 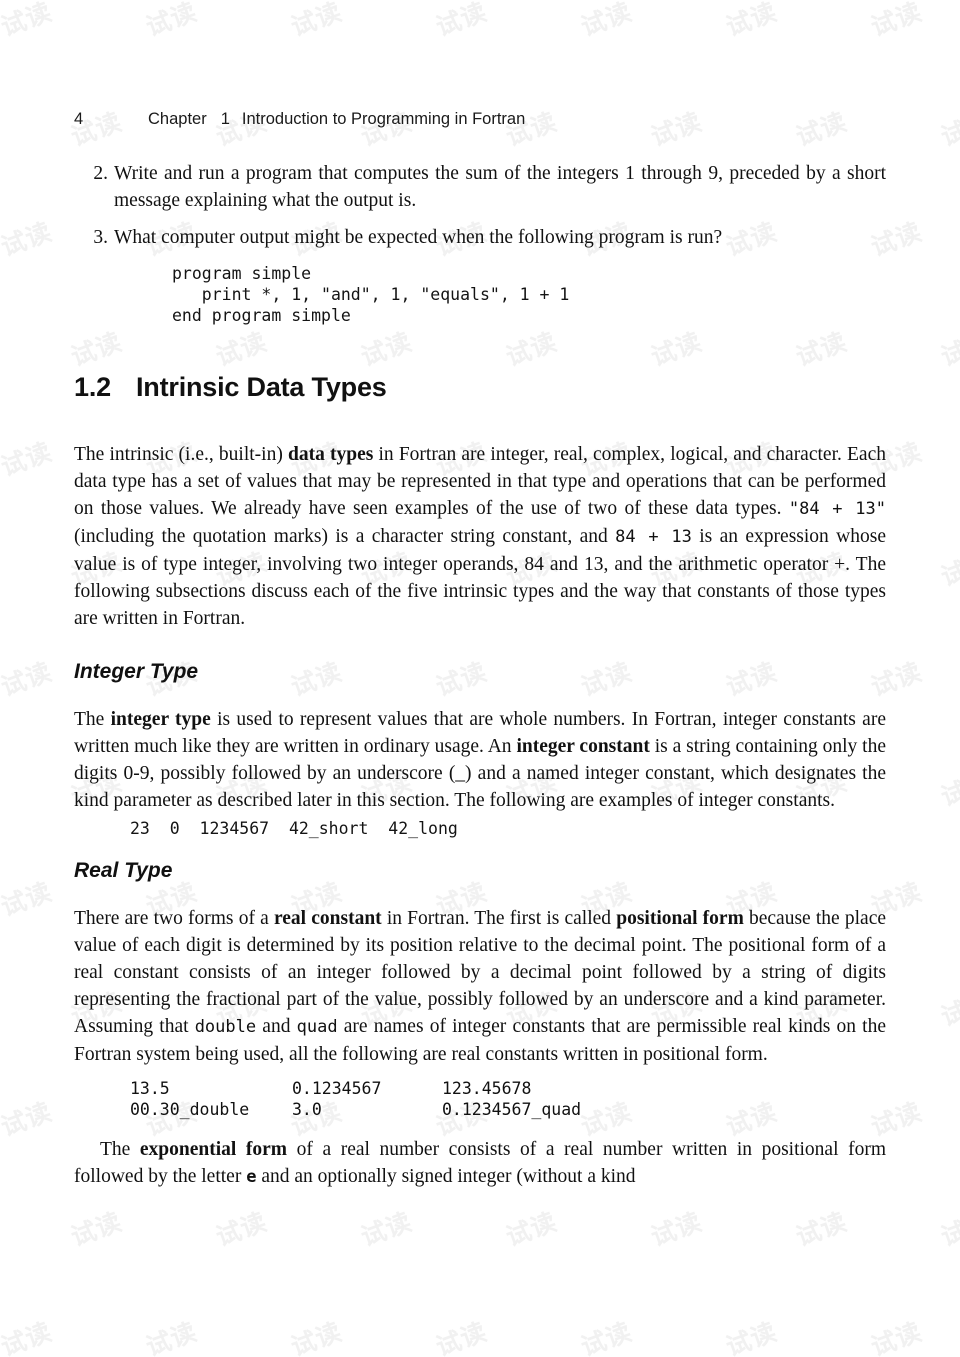 What do you see at coordinates (177, 119) in the screenshot?
I see `running-head-chapter-word: Chapter` at bounding box center [177, 119].